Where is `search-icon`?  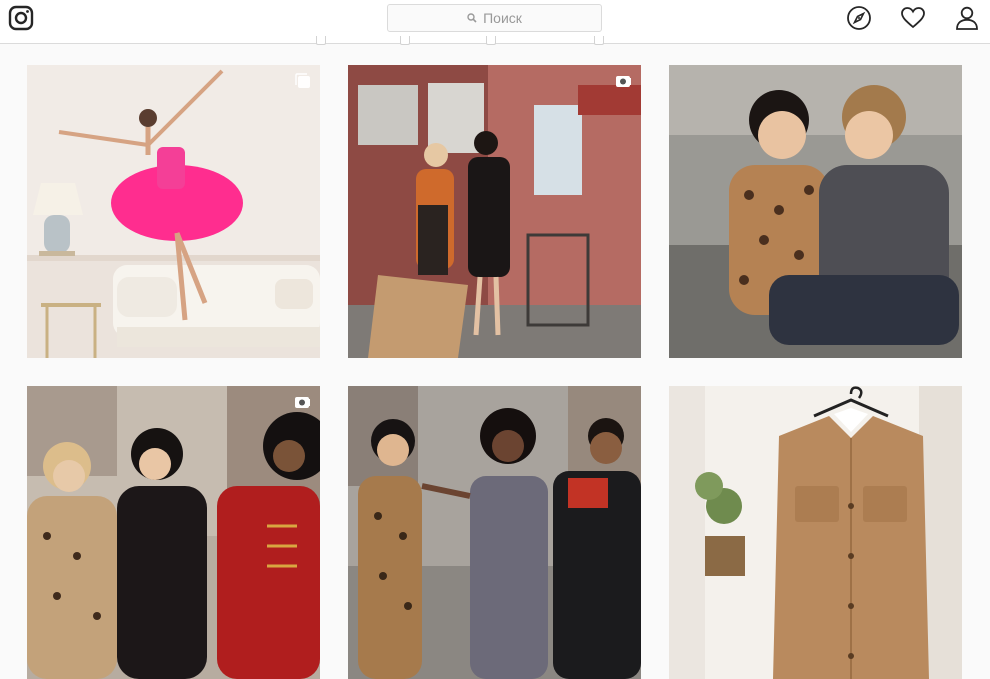
search-icon is located at coordinates (472, 18).